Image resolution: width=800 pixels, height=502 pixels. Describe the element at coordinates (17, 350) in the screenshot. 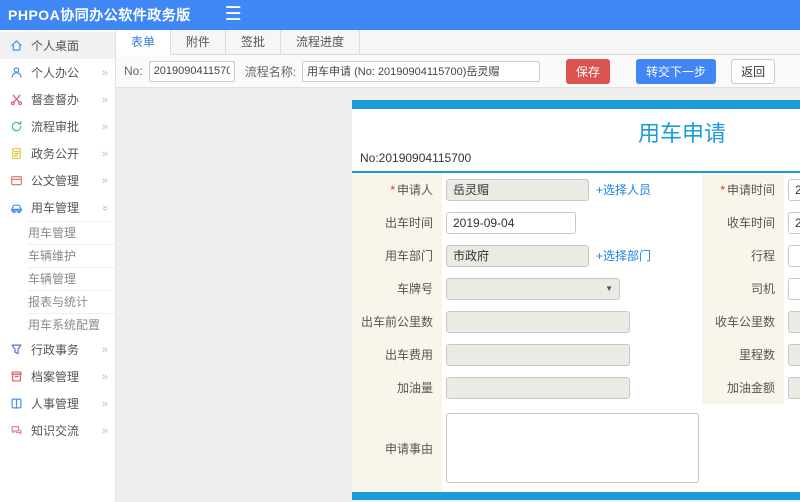

I see `funnel-icon` at that location.